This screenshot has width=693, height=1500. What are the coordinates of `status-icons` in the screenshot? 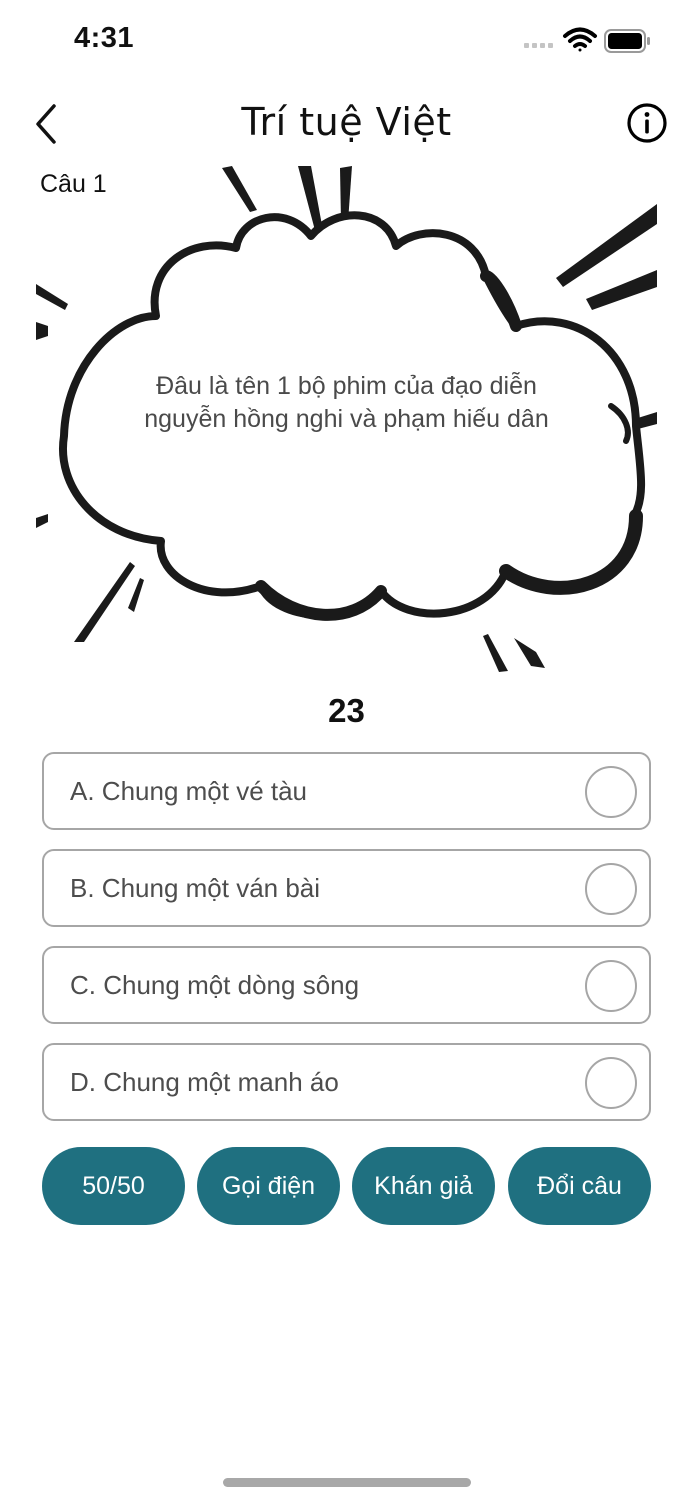 It's located at (587, 40).